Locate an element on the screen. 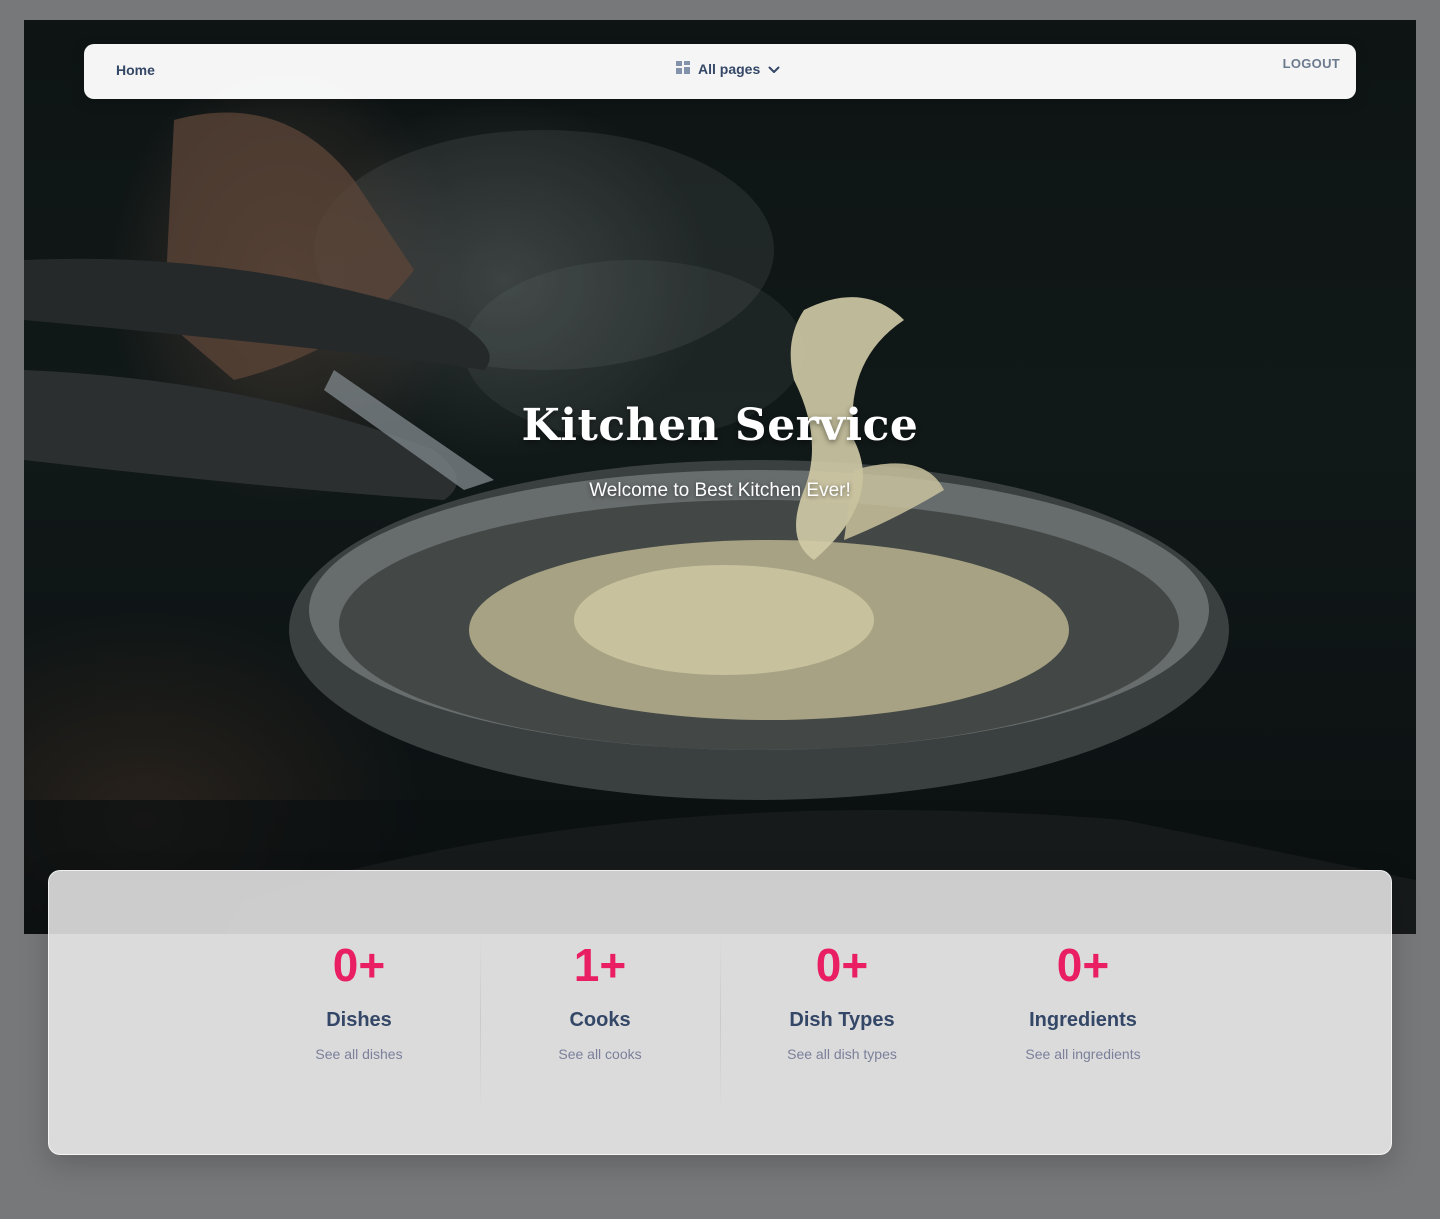 The image size is (1440, 1219). all-pages-label: All pages is located at coordinates (729, 69).